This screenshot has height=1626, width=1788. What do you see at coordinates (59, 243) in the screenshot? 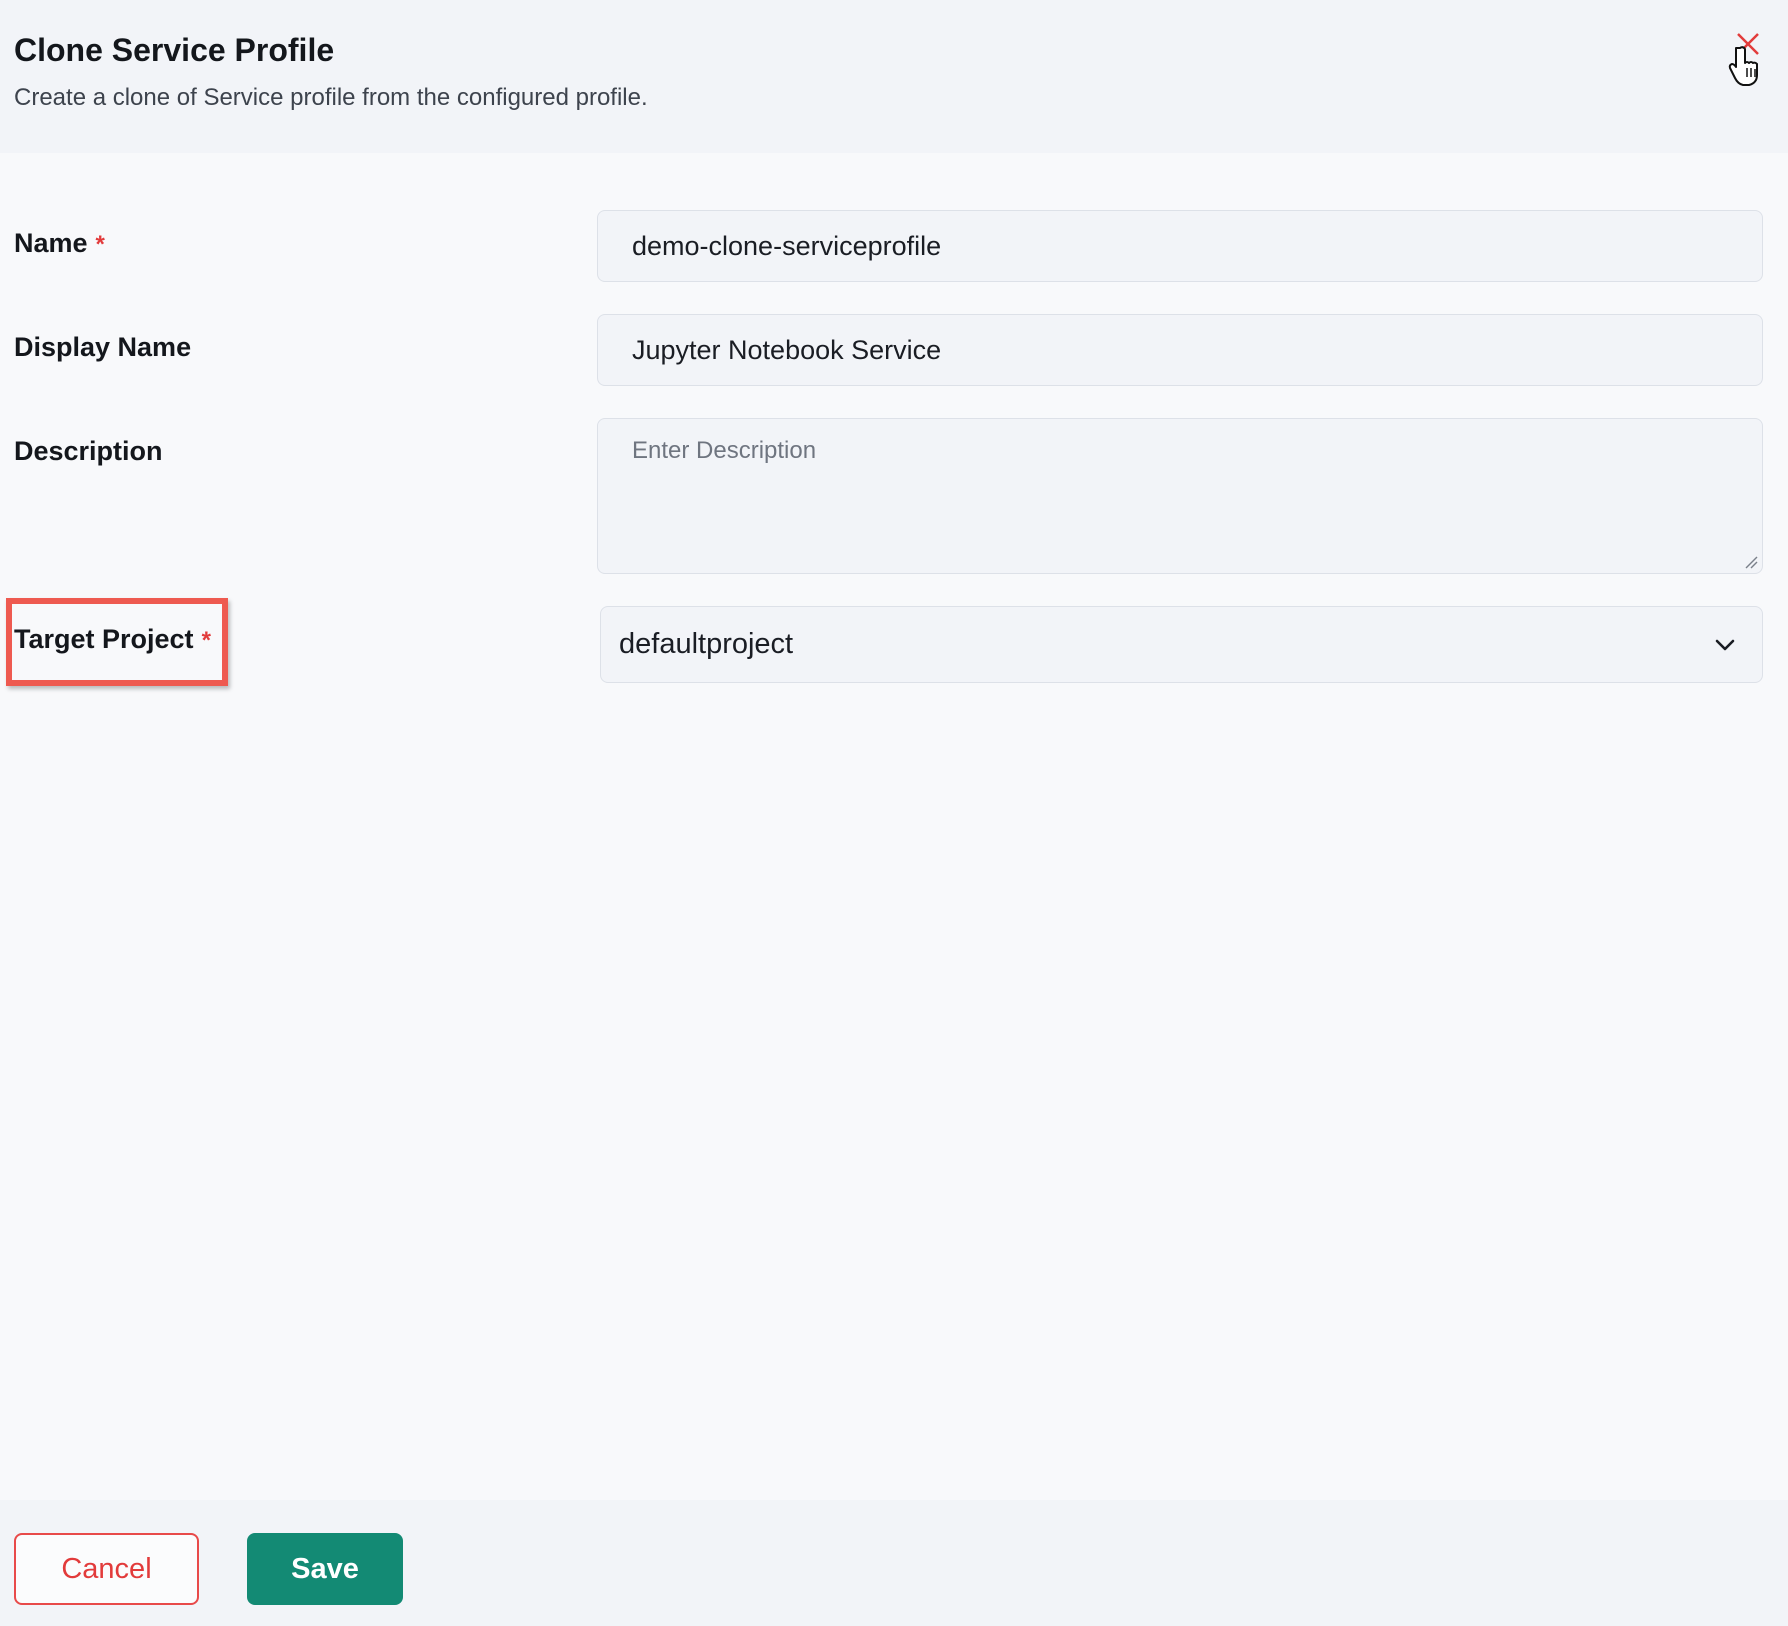
I see `name-label: Name *` at bounding box center [59, 243].